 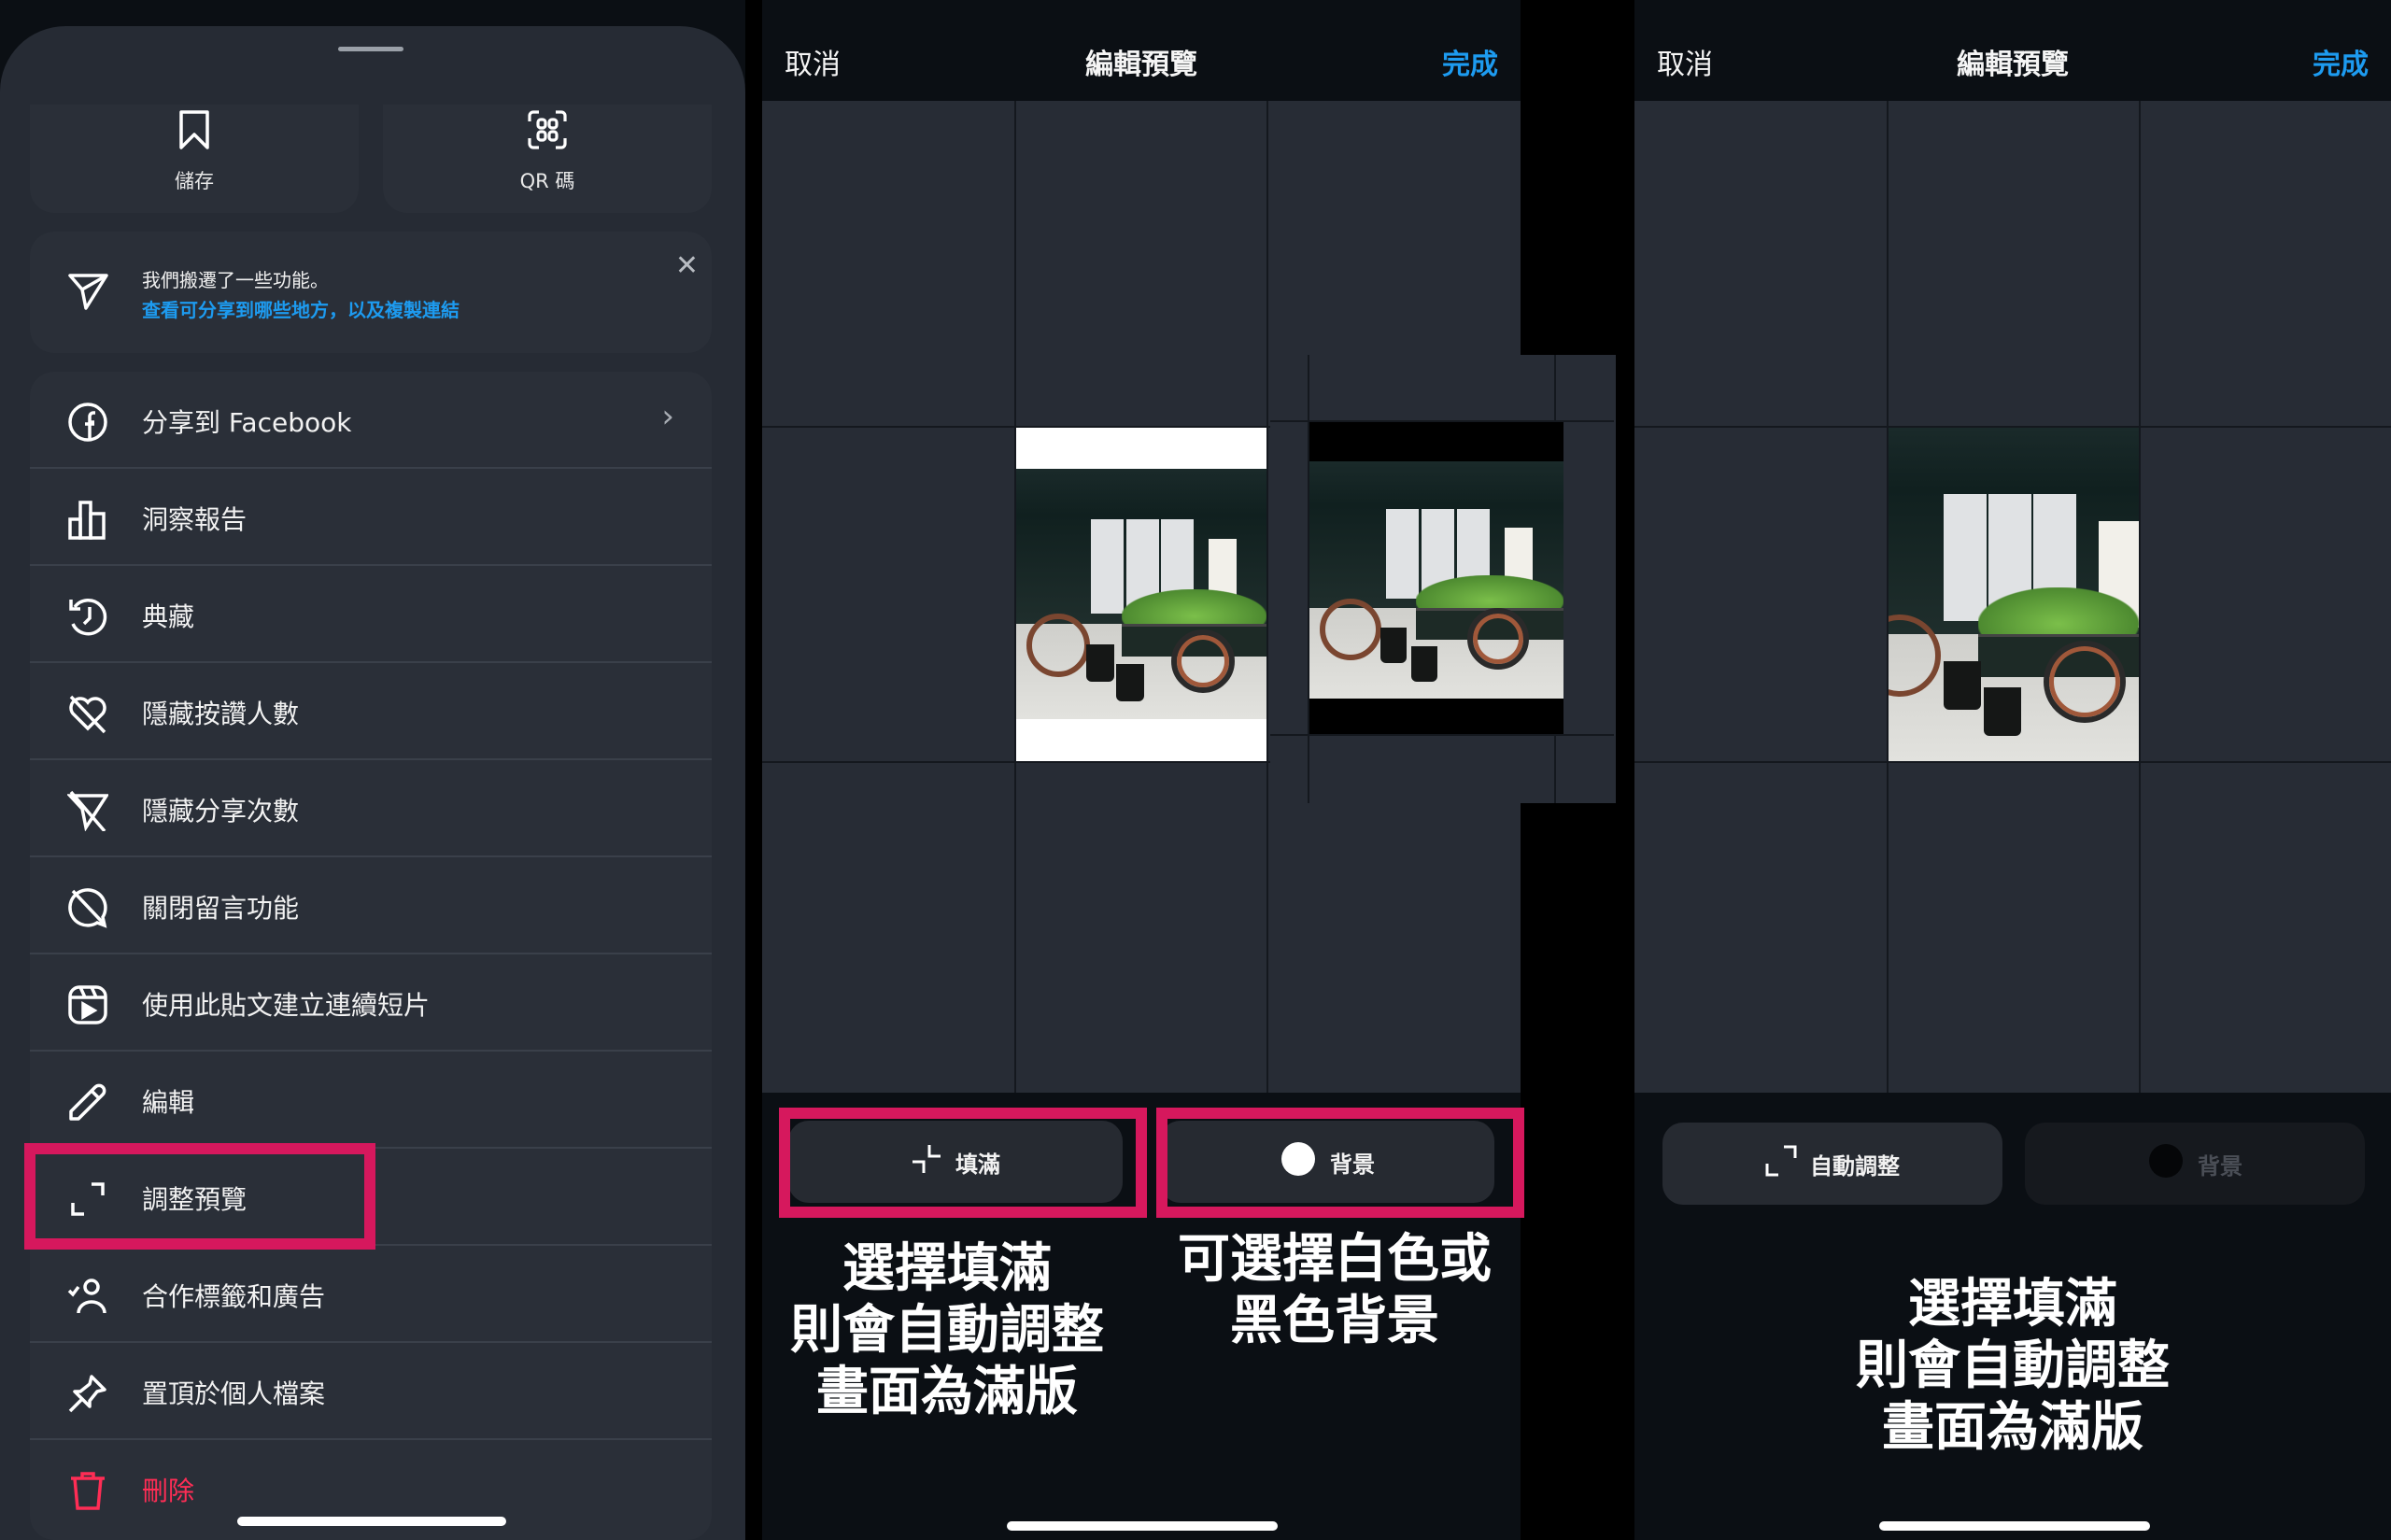 What do you see at coordinates (371, 905) in the screenshot?
I see `menu-item-turn-off-comments: 關閉留言功能` at bounding box center [371, 905].